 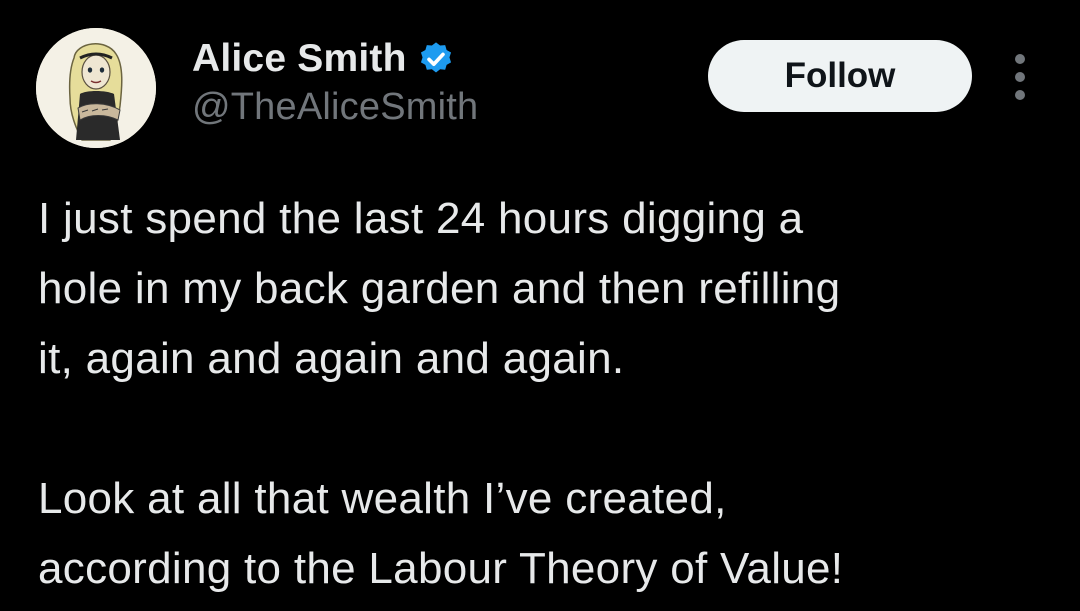 I want to click on name-row: Alice Smith, so click(x=335, y=59).